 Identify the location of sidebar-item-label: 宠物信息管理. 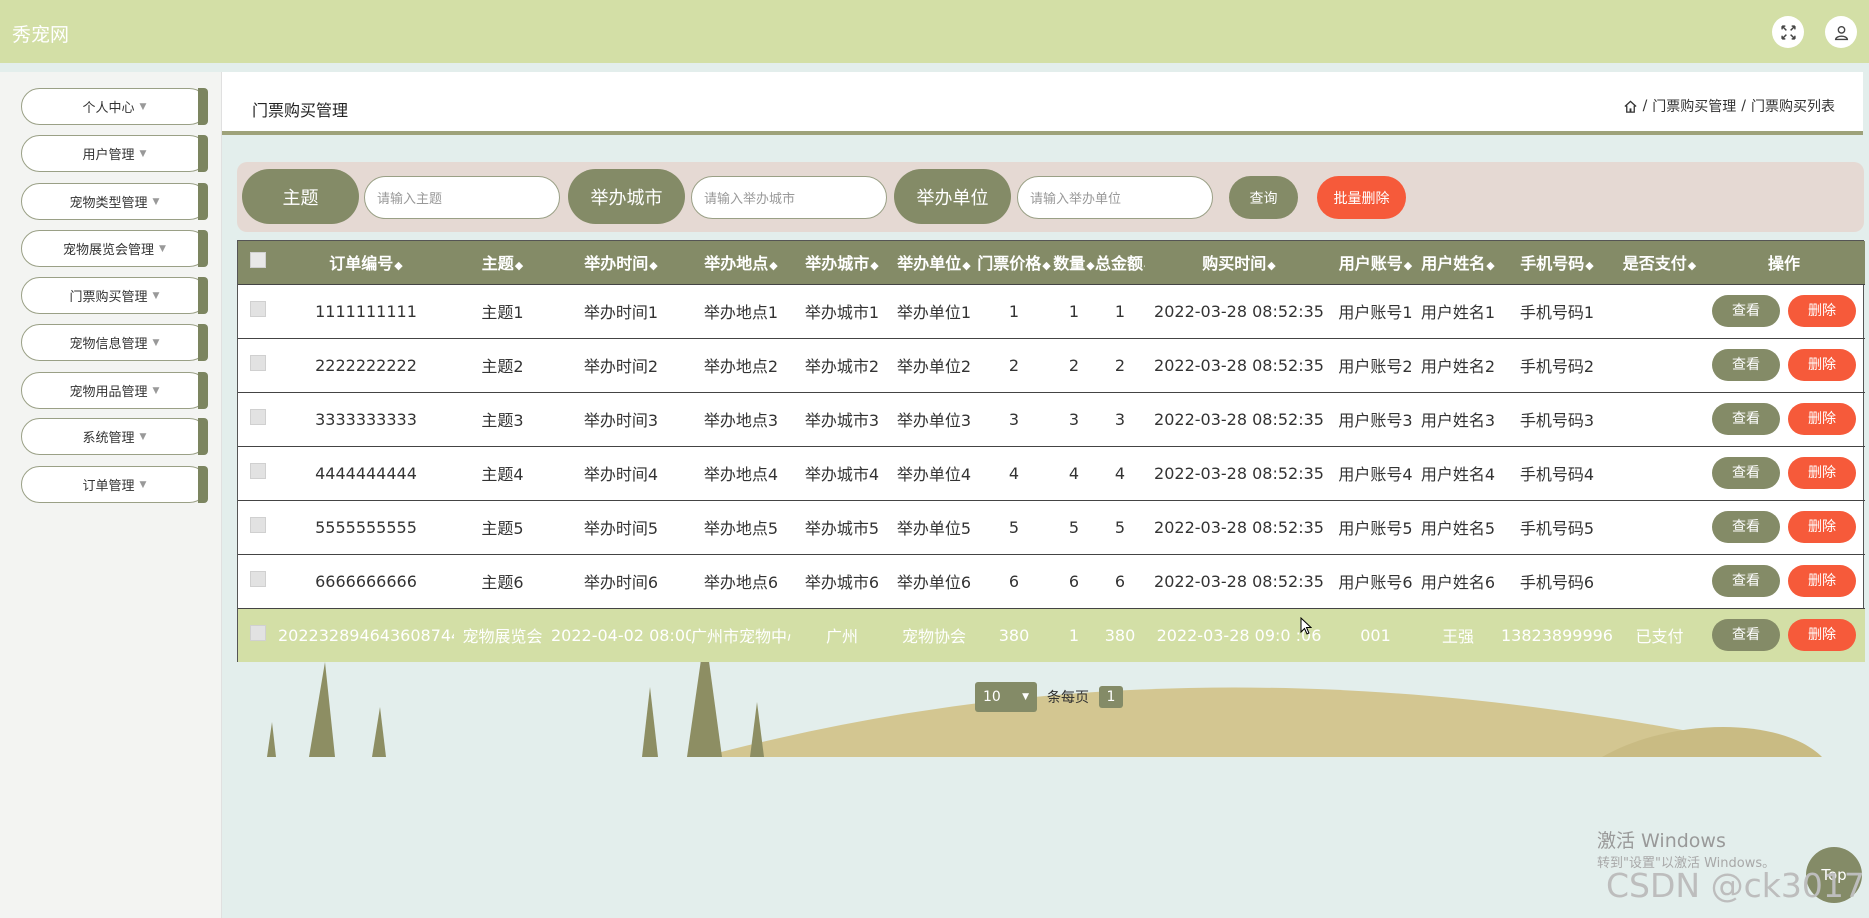
(108, 344).